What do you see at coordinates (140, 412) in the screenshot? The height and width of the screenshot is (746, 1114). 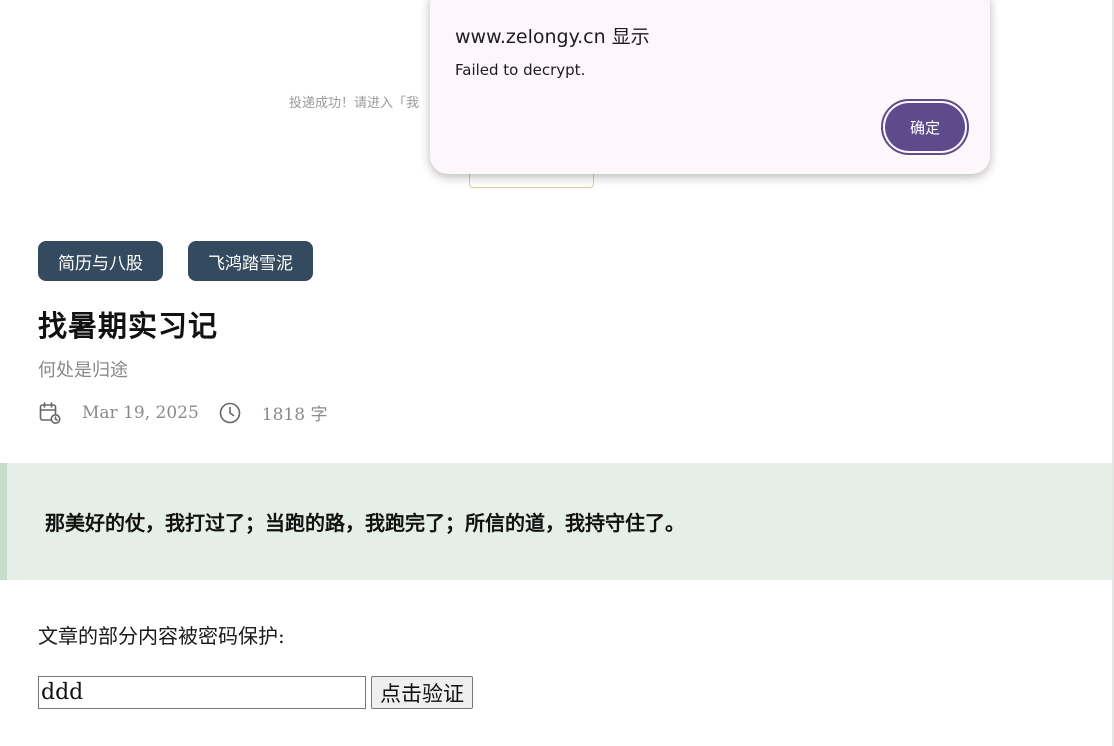 I see `post-date: Mar 19, 2025` at bounding box center [140, 412].